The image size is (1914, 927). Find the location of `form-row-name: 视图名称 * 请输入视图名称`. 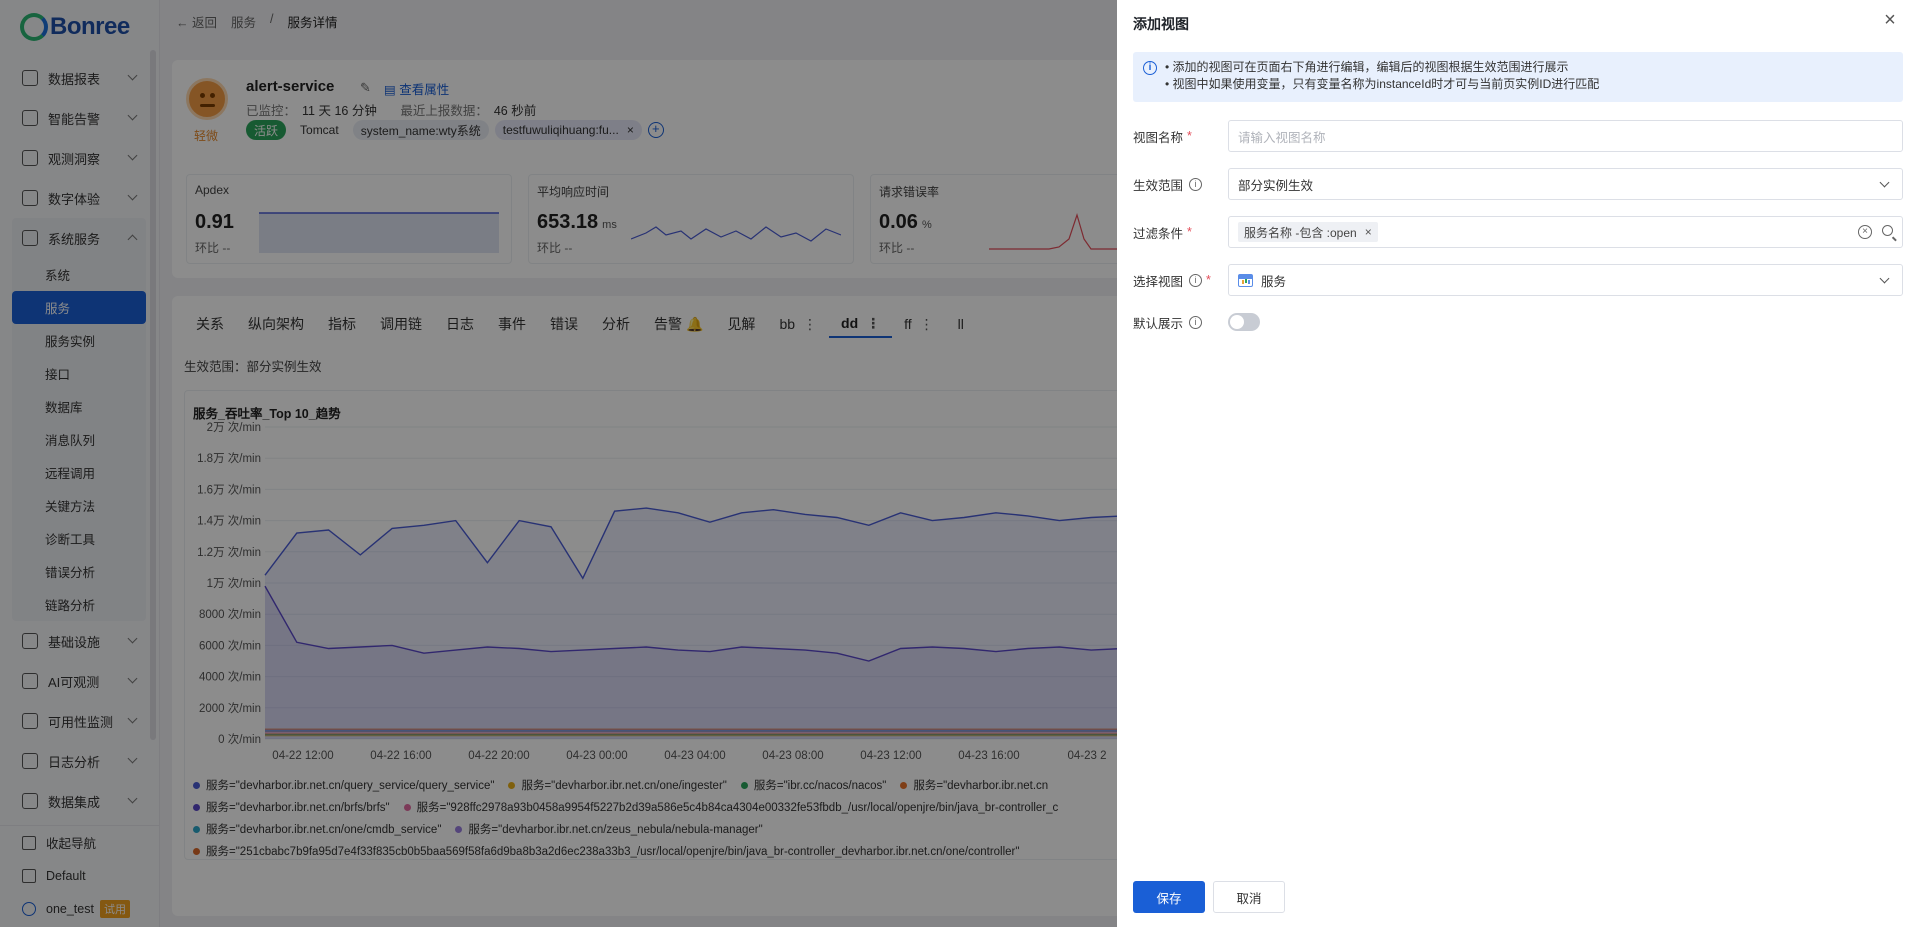

form-row-name: 视图名称 * 请输入视图名称 is located at coordinates (1518, 136).